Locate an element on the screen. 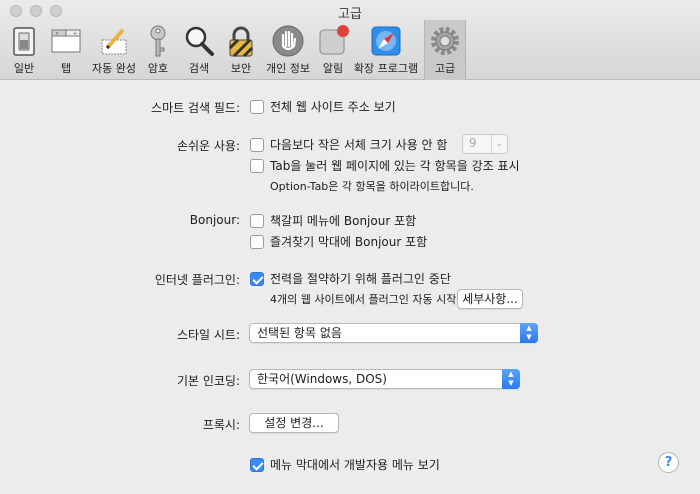 The image size is (700, 494). encoding-popup: 한국어(Windows, DOS) ▲ ▼ is located at coordinates (384, 379).